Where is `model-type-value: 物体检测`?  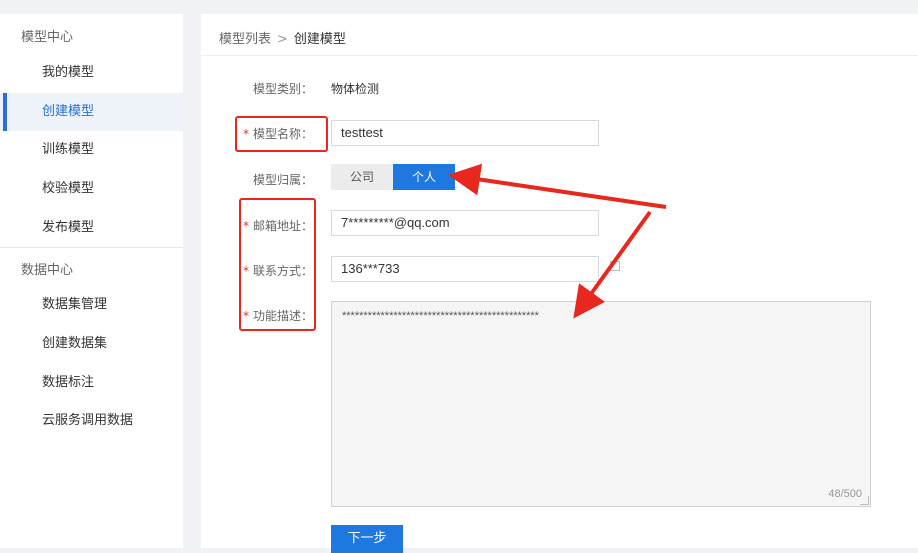
model-type-value: 物体检测 is located at coordinates (355, 89).